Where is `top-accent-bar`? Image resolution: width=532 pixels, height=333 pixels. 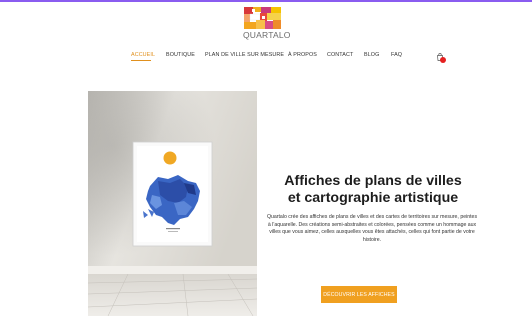 top-accent-bar is located at coordinates (266, 1).